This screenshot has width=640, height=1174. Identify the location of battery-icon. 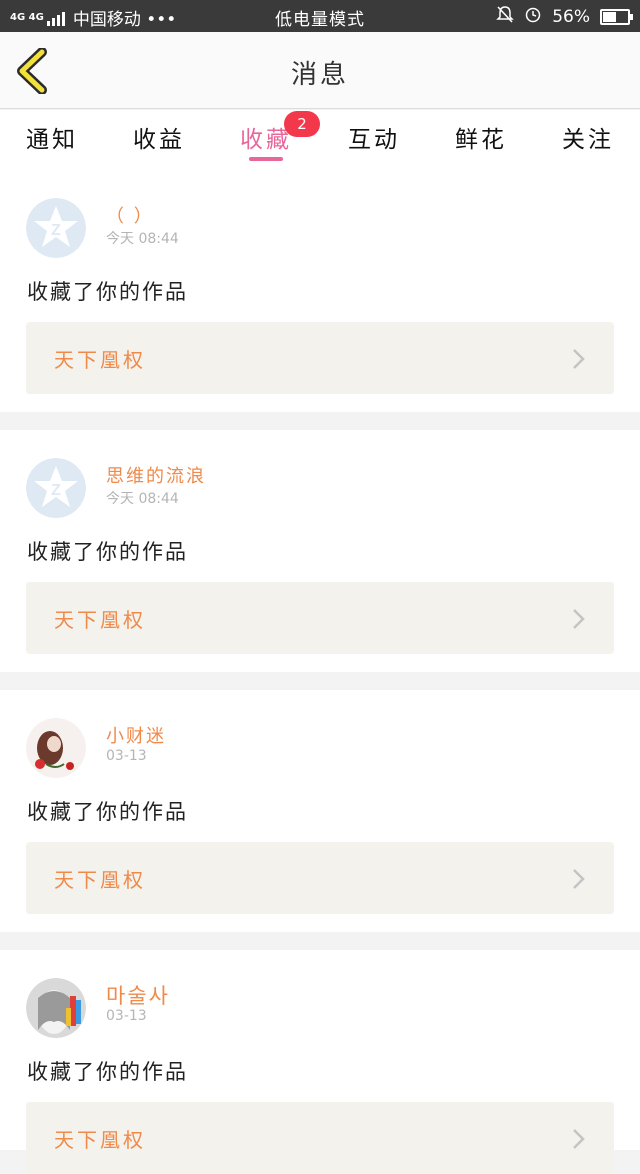
(616, 16).